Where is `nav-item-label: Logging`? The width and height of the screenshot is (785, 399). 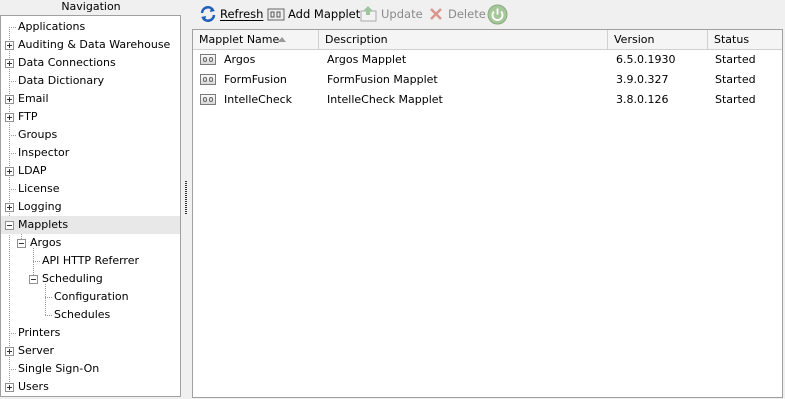 nav-item-label: Logging is located at coordinates (40, 206).